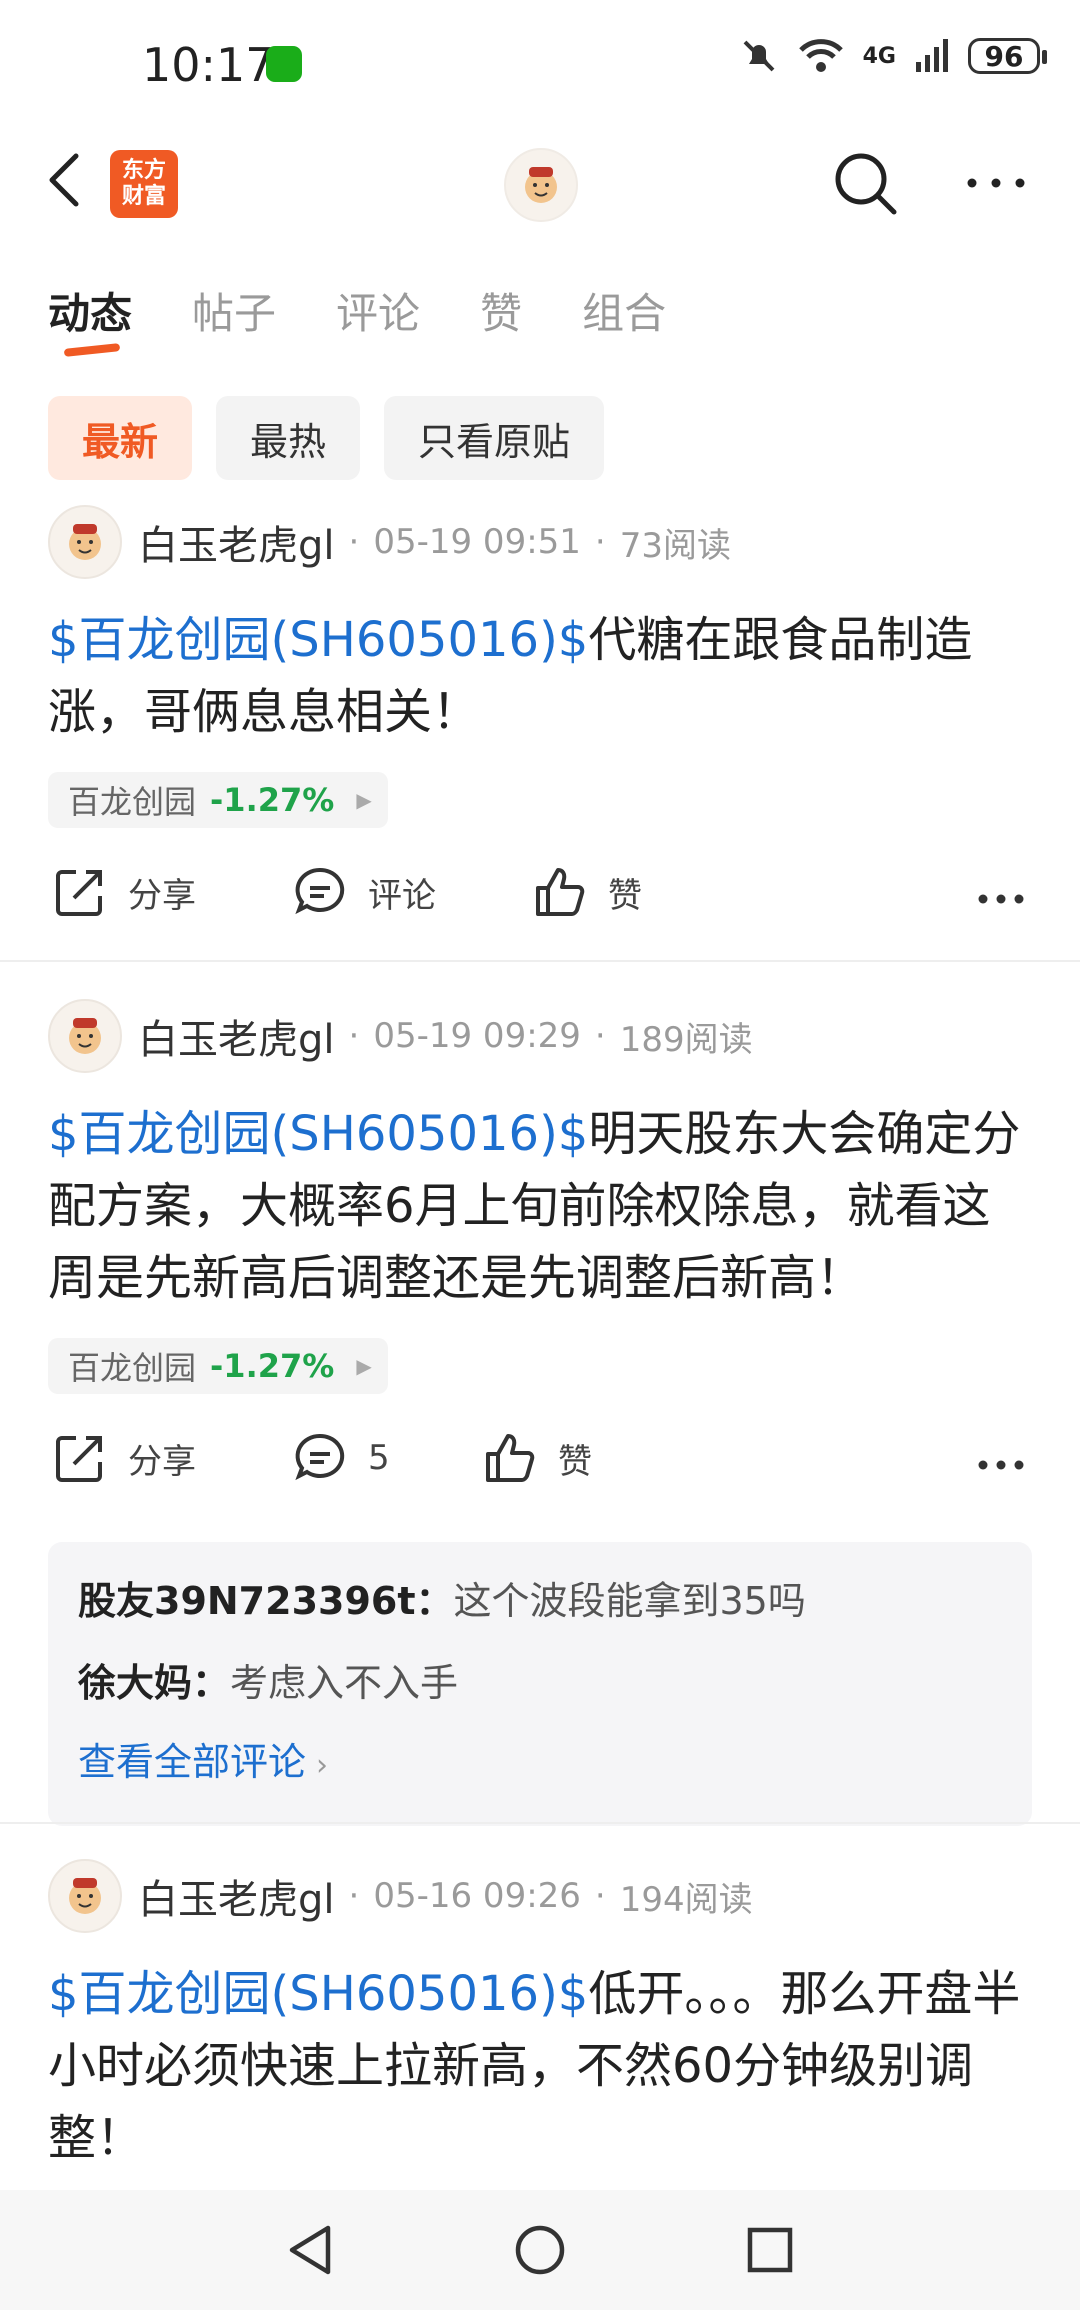 This screenshot has height=2310, width=1080. I want to click on comment-user: 徐大妈：, so click(154, 1683).